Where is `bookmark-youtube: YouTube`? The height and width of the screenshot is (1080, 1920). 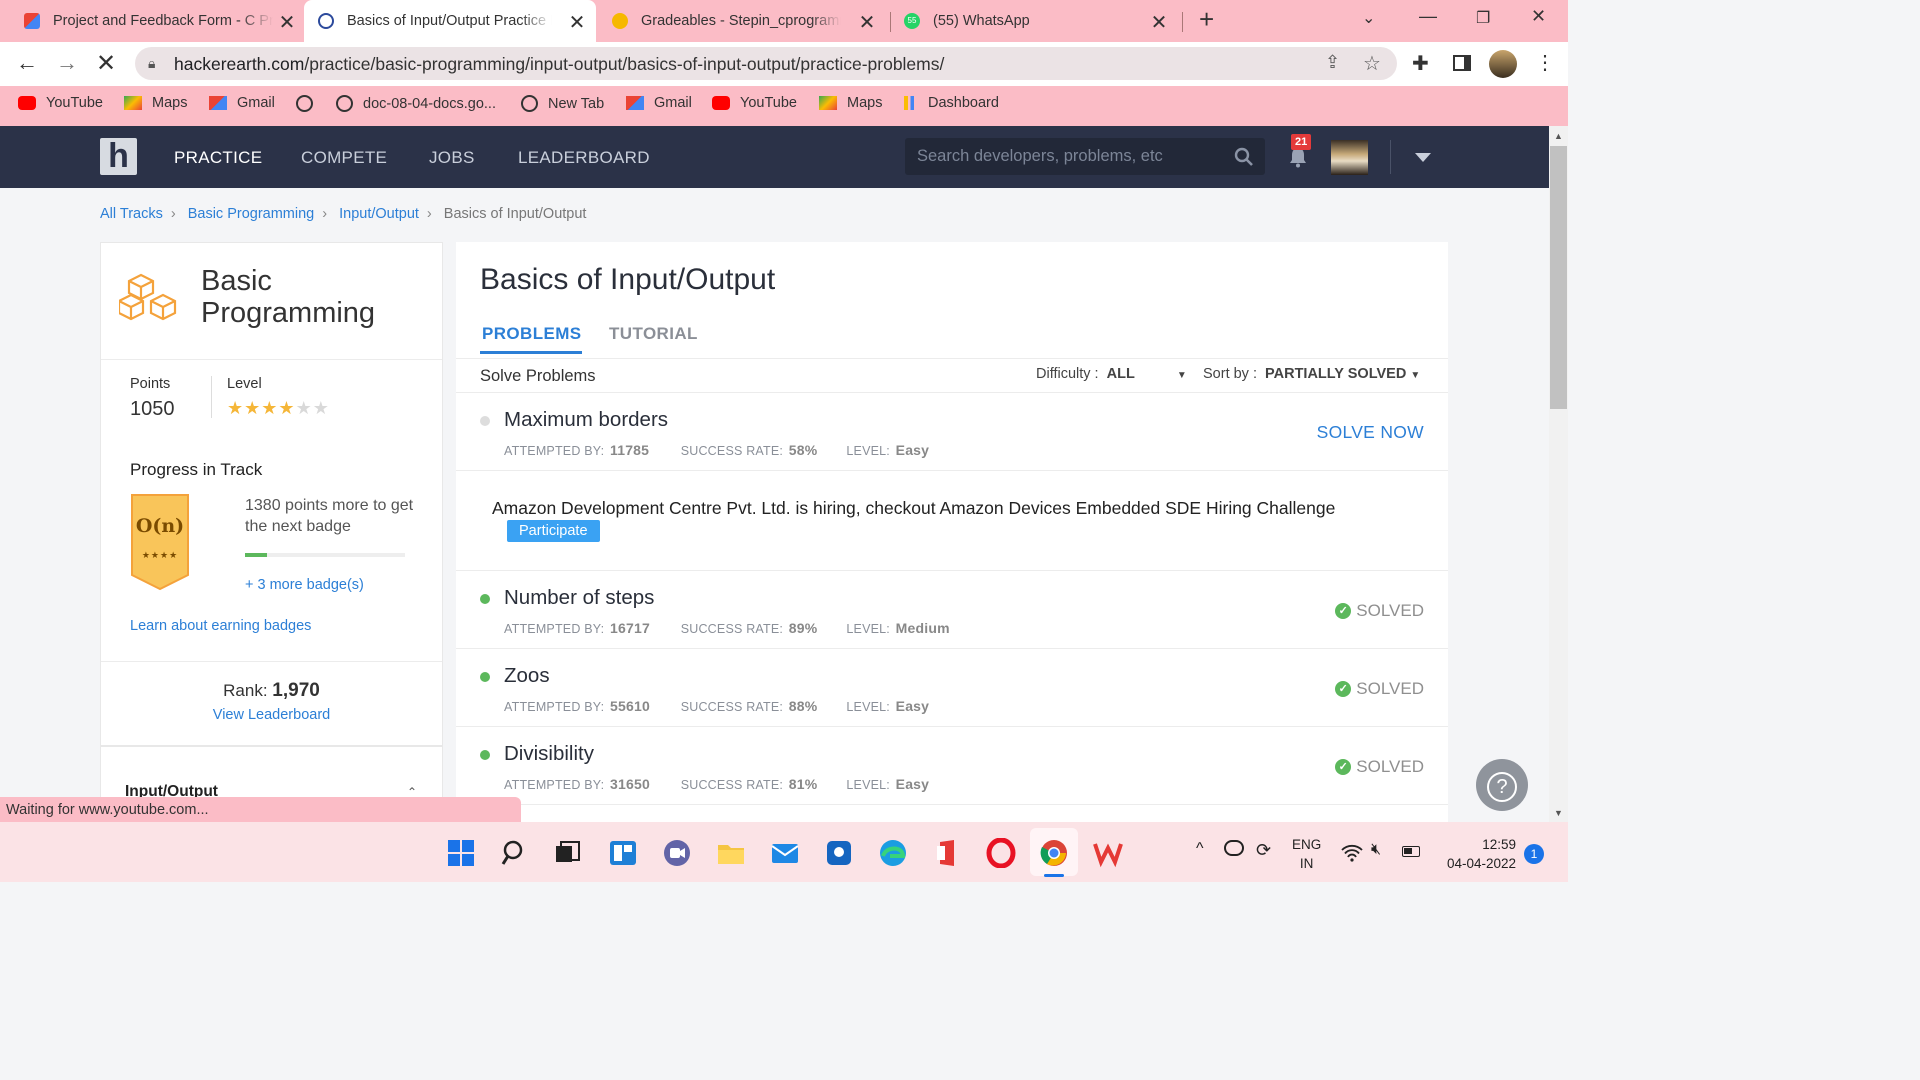 bookmark-youtube: YouTube is located at coordinates (60, 103).